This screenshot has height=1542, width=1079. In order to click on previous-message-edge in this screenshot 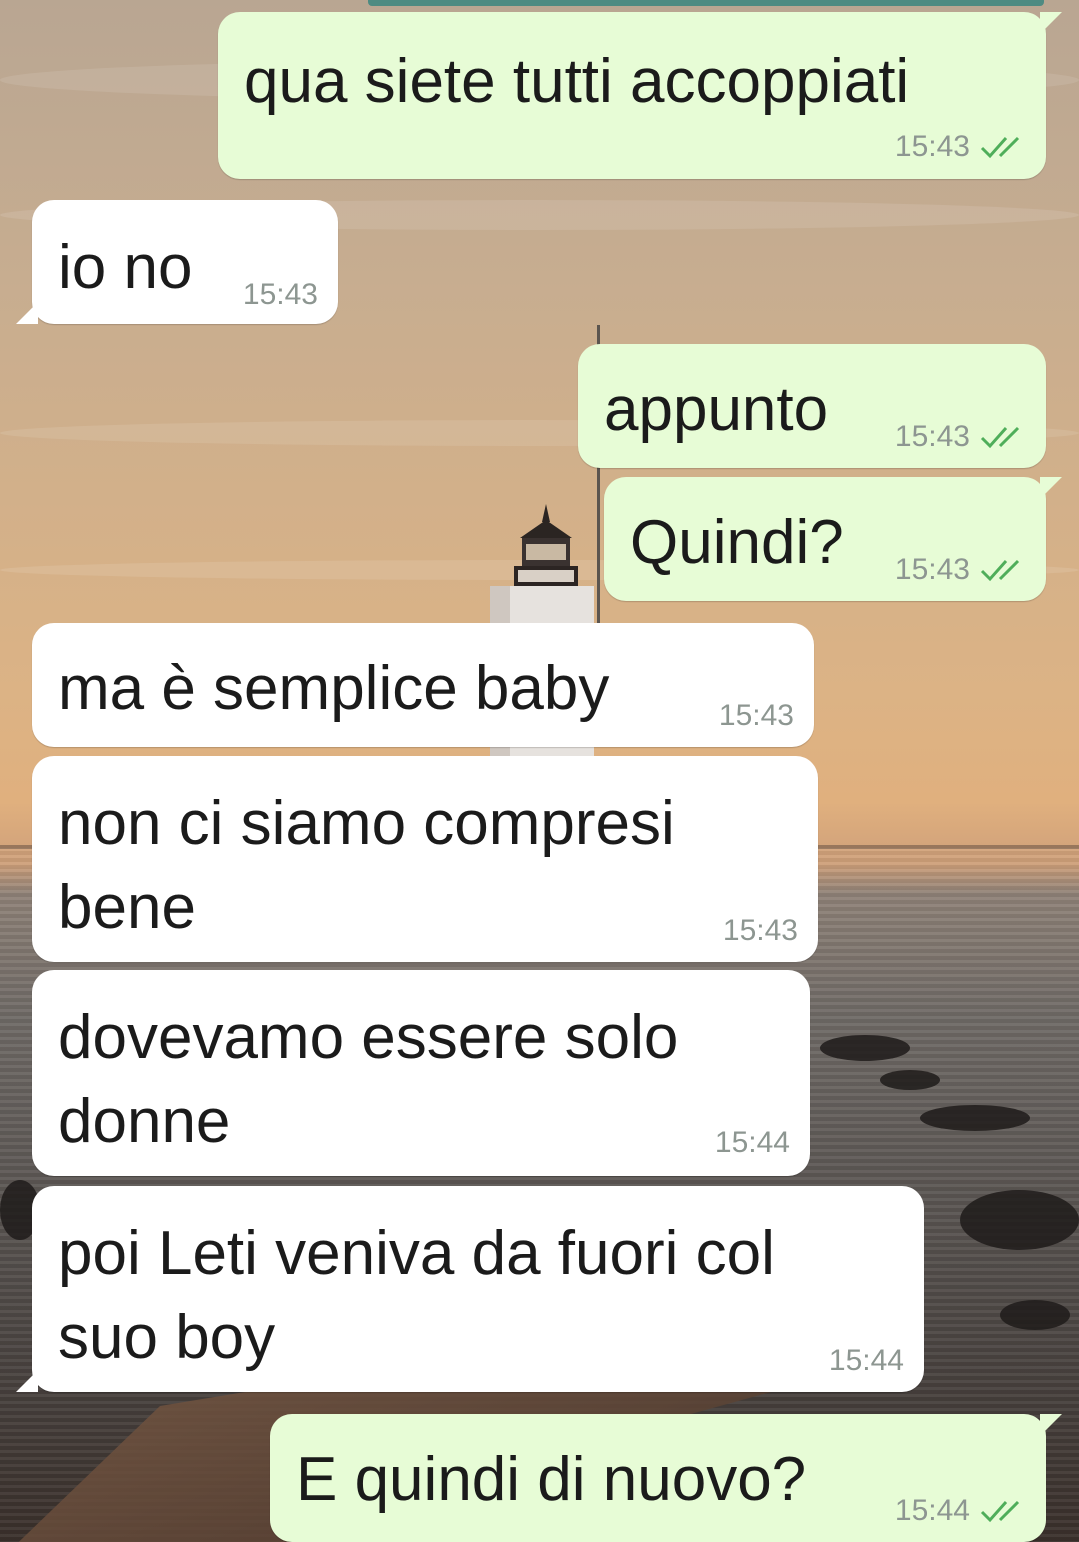, I will do `click(706, 3)`.